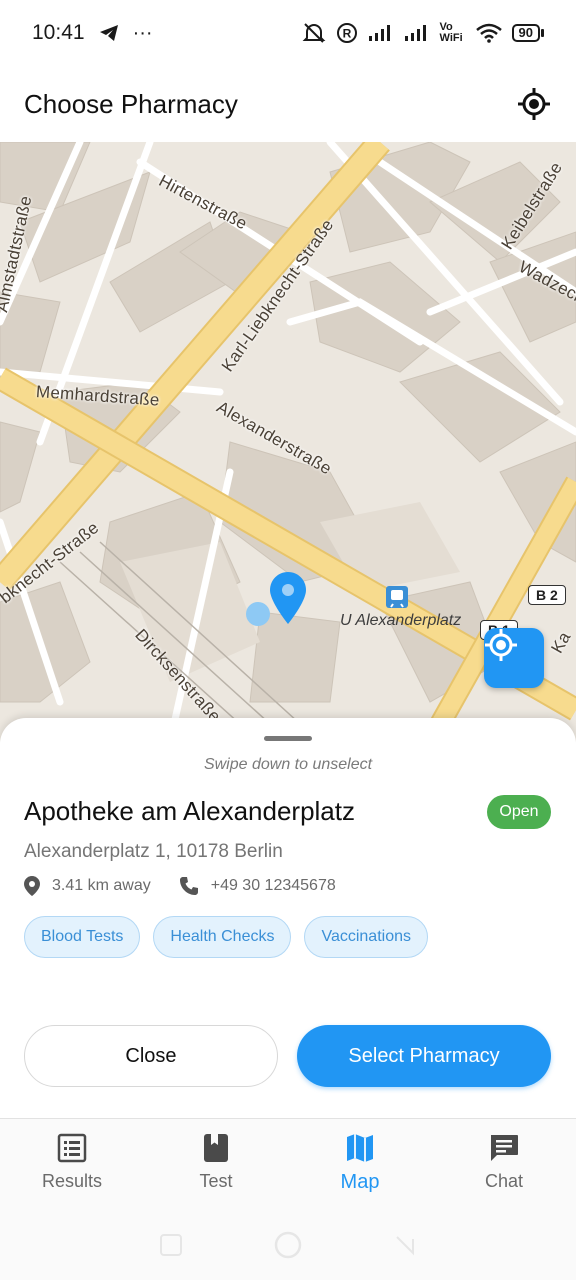 The height and width of the screenshot is (1280, 576). I want to click on distance-info: 3.41 km away, so click(87, 886).